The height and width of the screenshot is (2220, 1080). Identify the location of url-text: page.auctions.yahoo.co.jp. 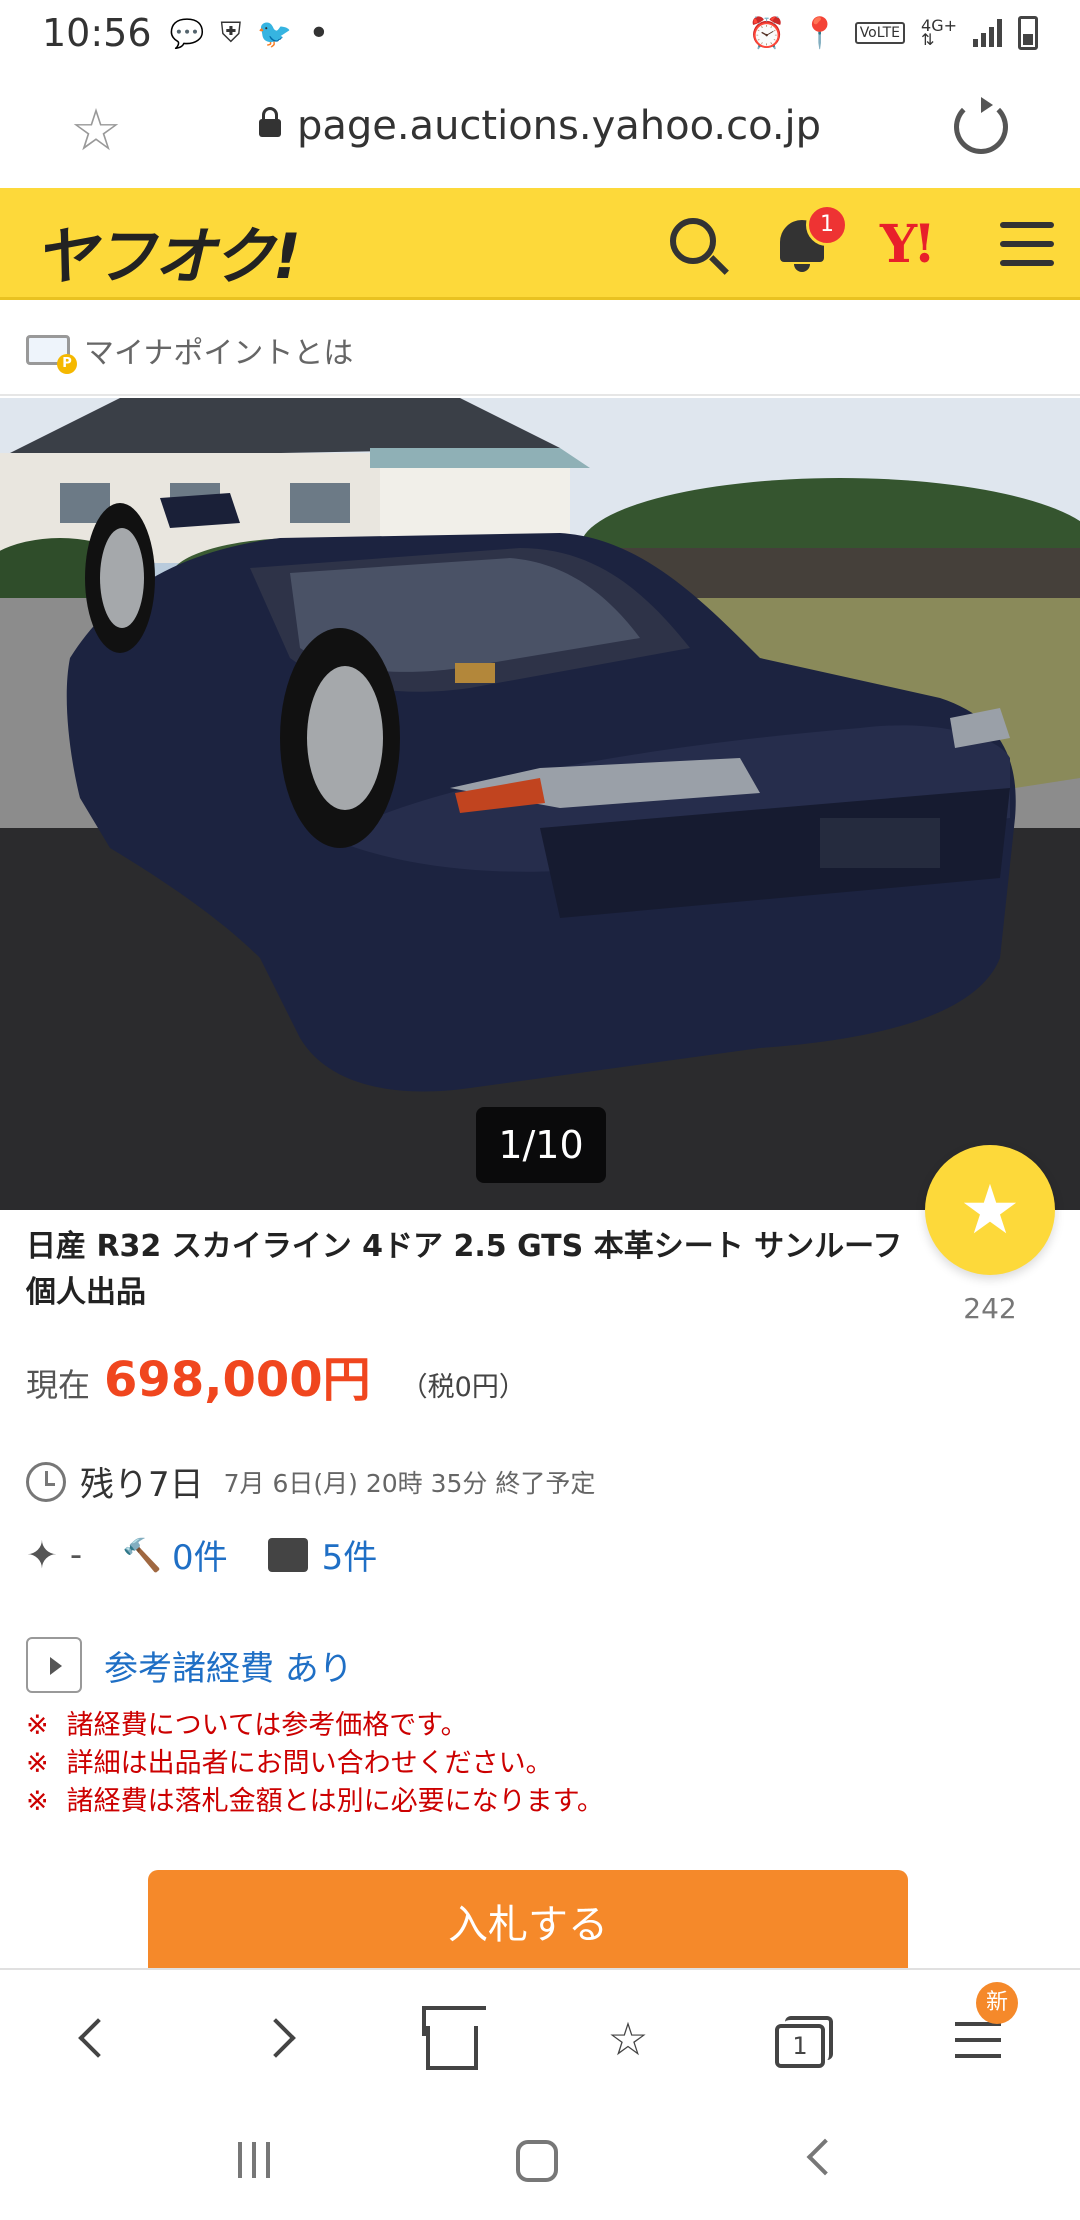
(559, 126).